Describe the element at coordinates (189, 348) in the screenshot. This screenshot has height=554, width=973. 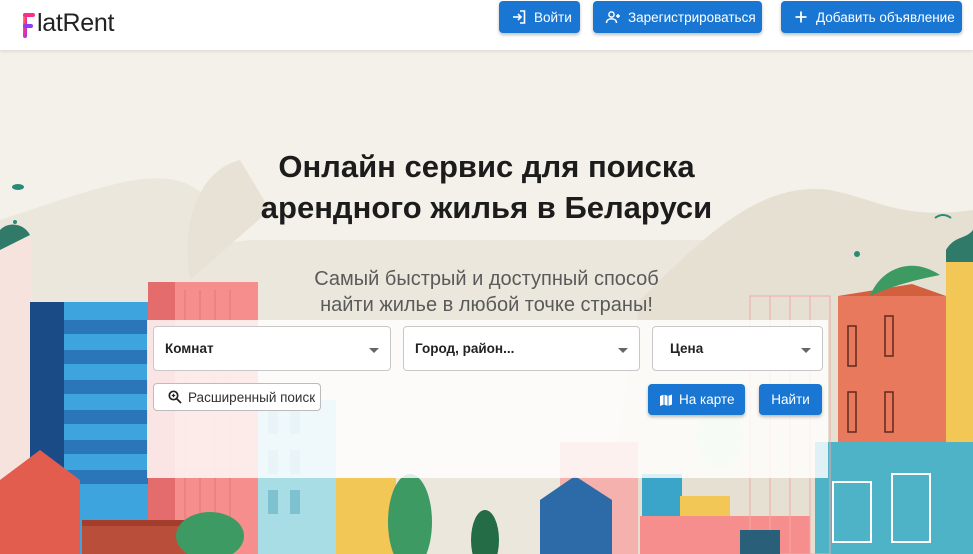
I see `rooms-select-value: Комнат` at that location.